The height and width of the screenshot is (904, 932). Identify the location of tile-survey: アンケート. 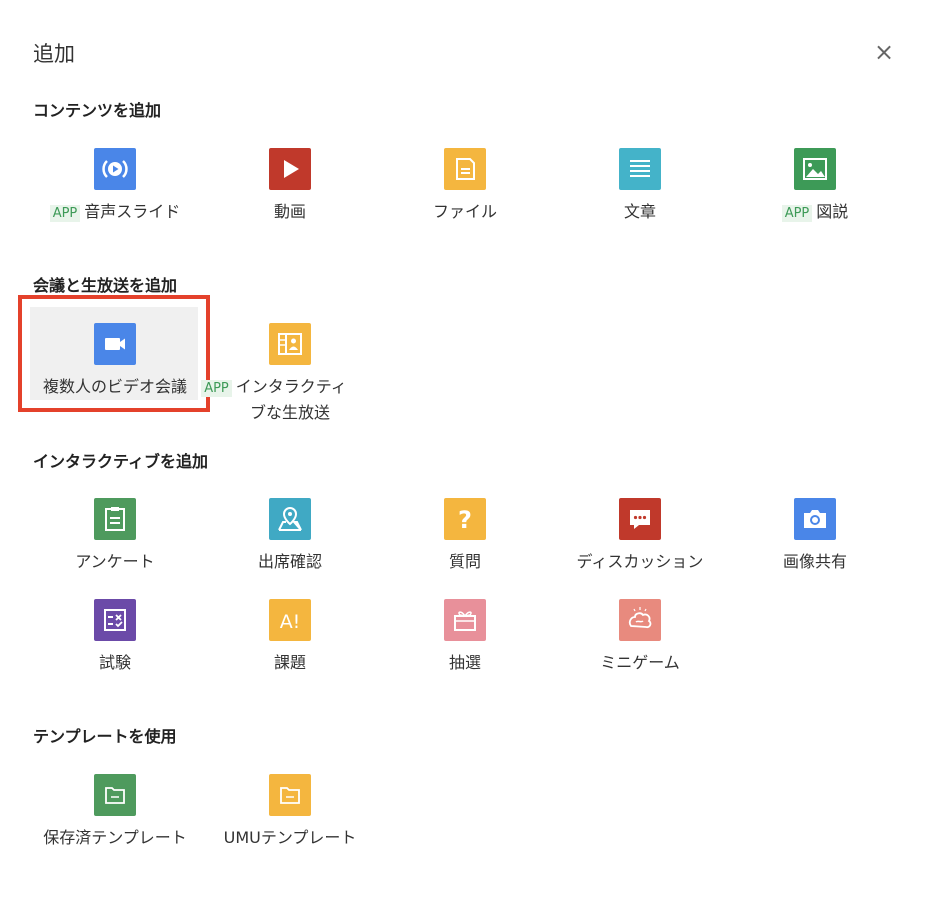
(115, 536).